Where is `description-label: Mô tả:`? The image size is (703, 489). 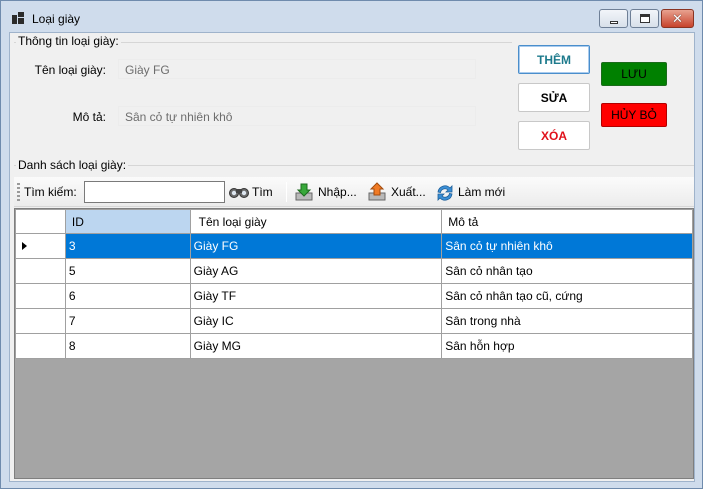 description-label: Mô tả: is located at coordinates (89, 117).